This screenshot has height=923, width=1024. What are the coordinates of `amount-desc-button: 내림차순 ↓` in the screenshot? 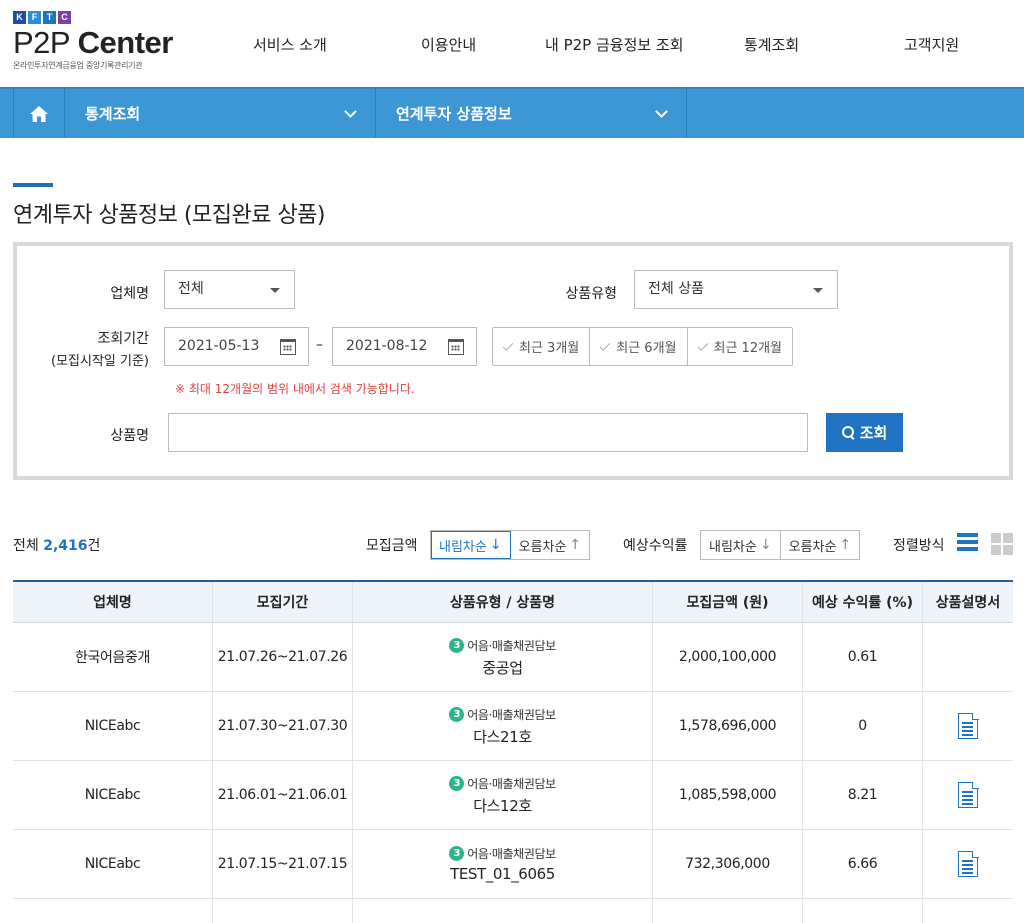 It's located at (471, 545).